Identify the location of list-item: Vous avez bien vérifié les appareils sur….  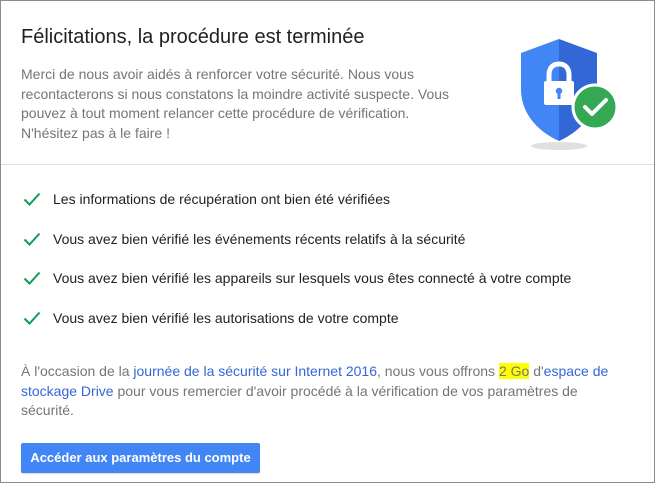
(331, 288).